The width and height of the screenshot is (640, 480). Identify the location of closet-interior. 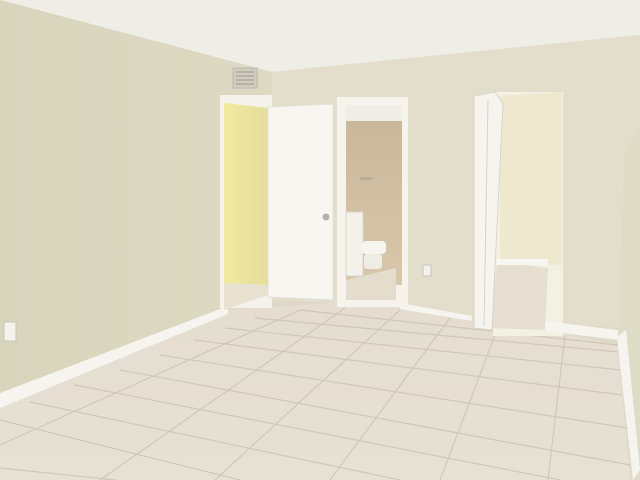
(246, 194).